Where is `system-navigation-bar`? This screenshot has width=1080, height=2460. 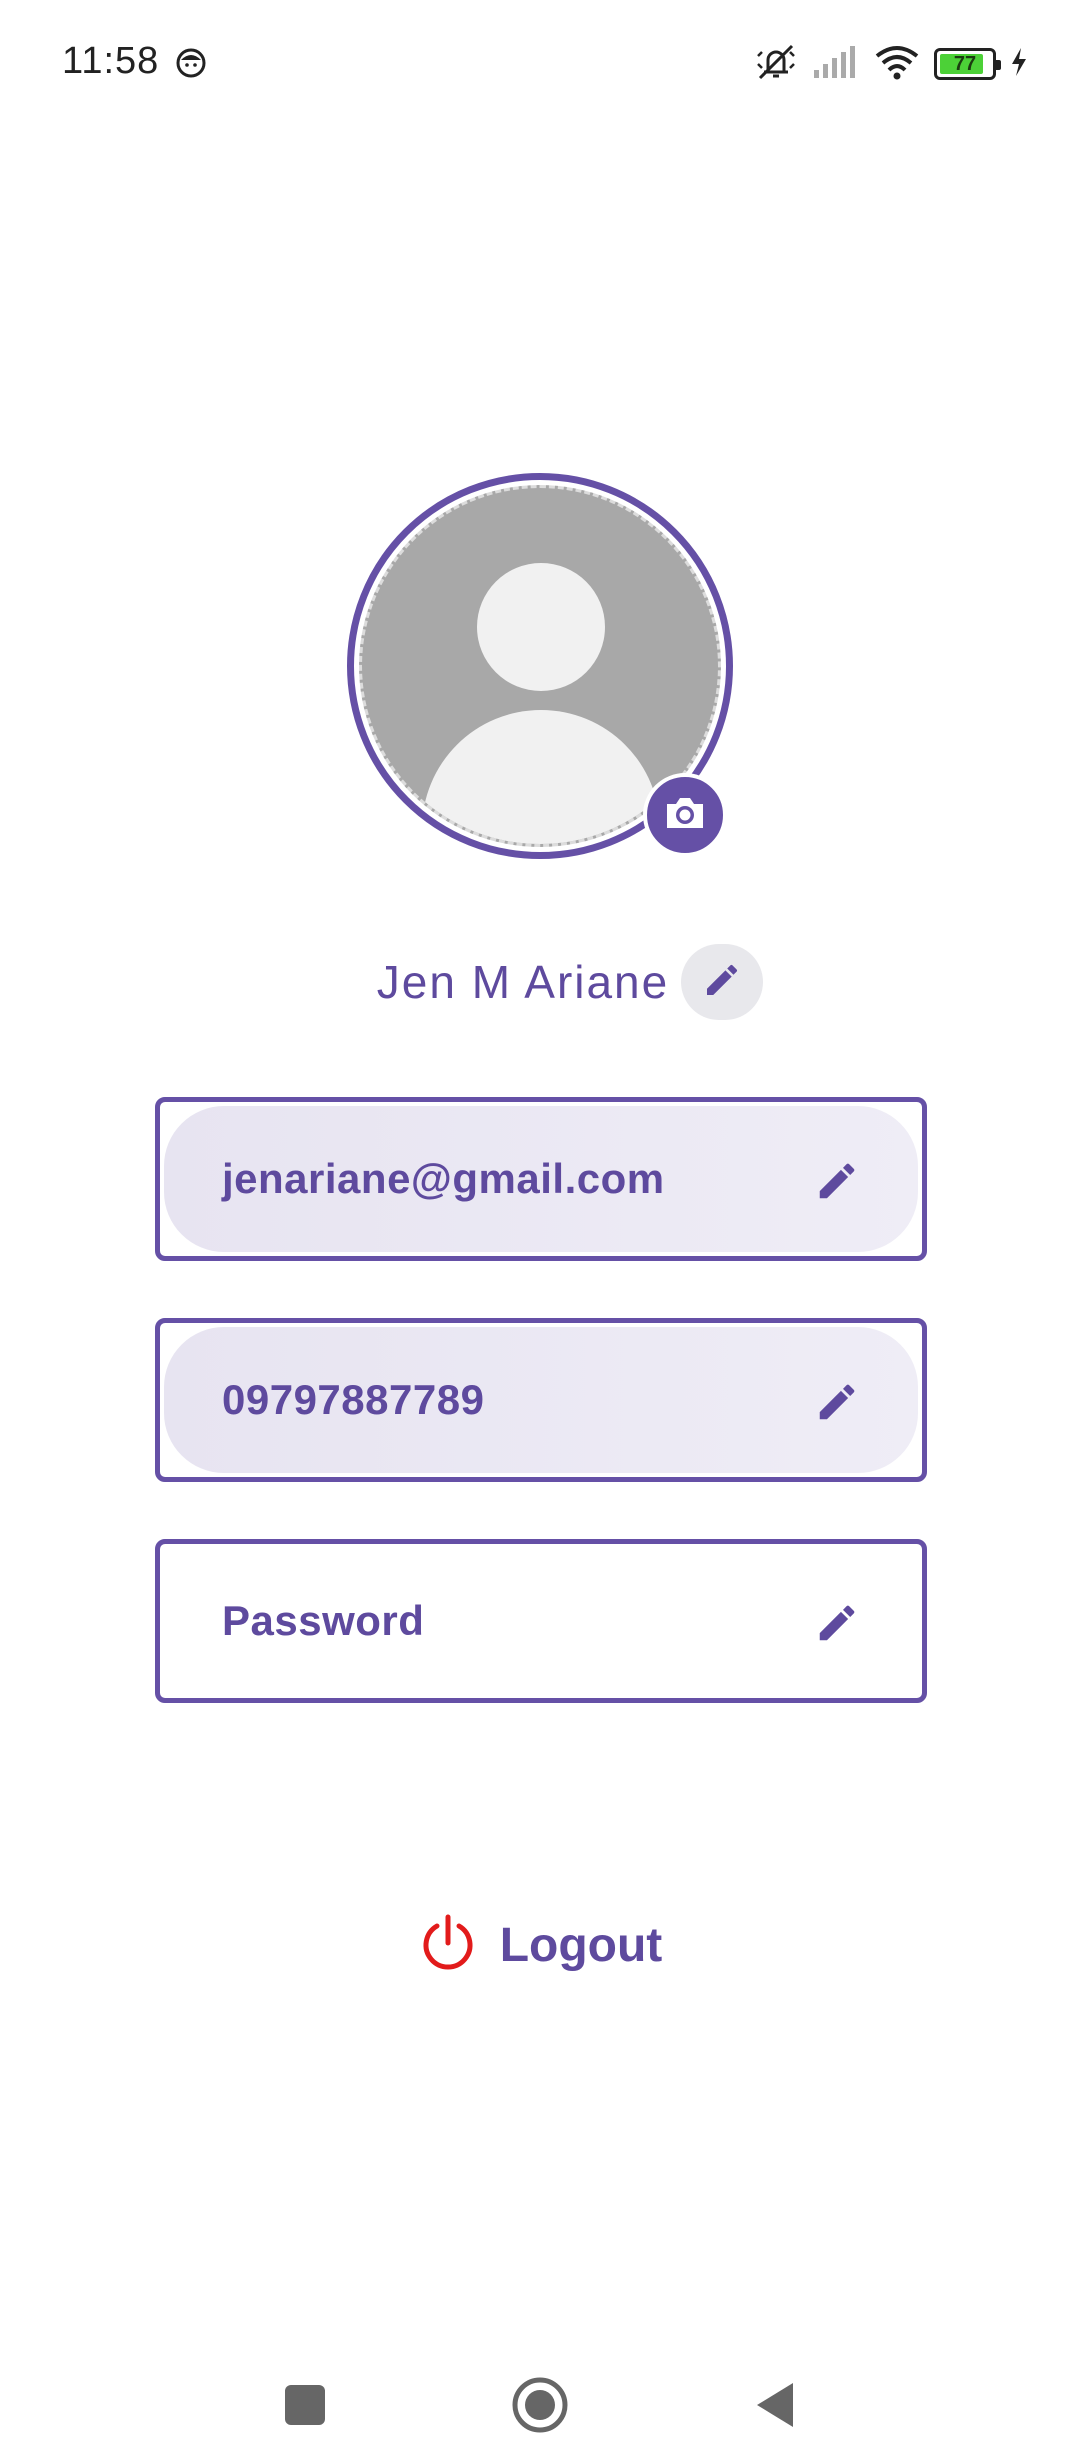 system-navigation-bar is located at coordinates (540, 2405).